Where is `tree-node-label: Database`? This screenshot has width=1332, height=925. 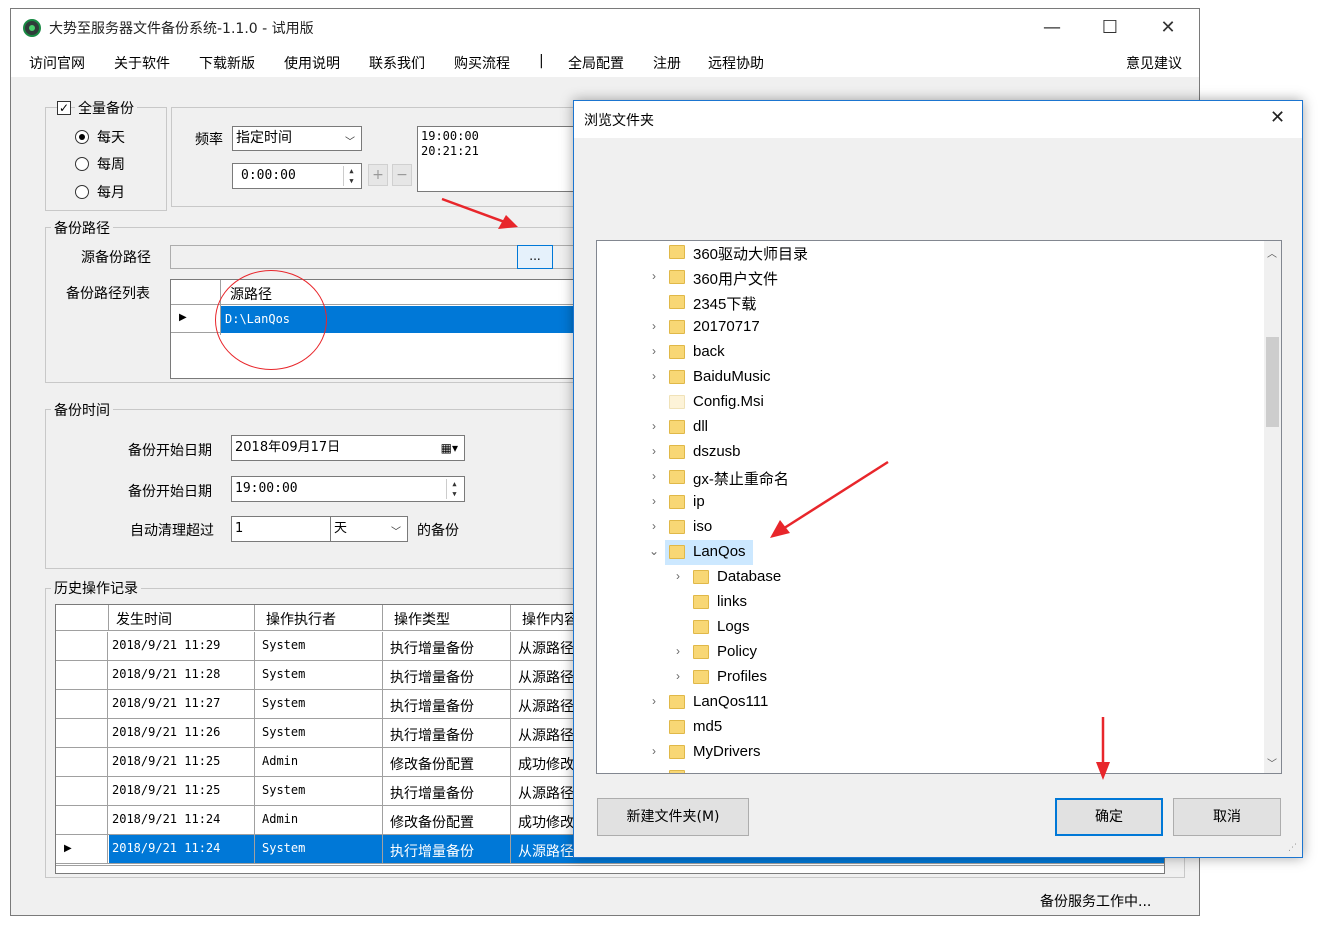
tree-node-label: Database is located at coordinates (749, 576).